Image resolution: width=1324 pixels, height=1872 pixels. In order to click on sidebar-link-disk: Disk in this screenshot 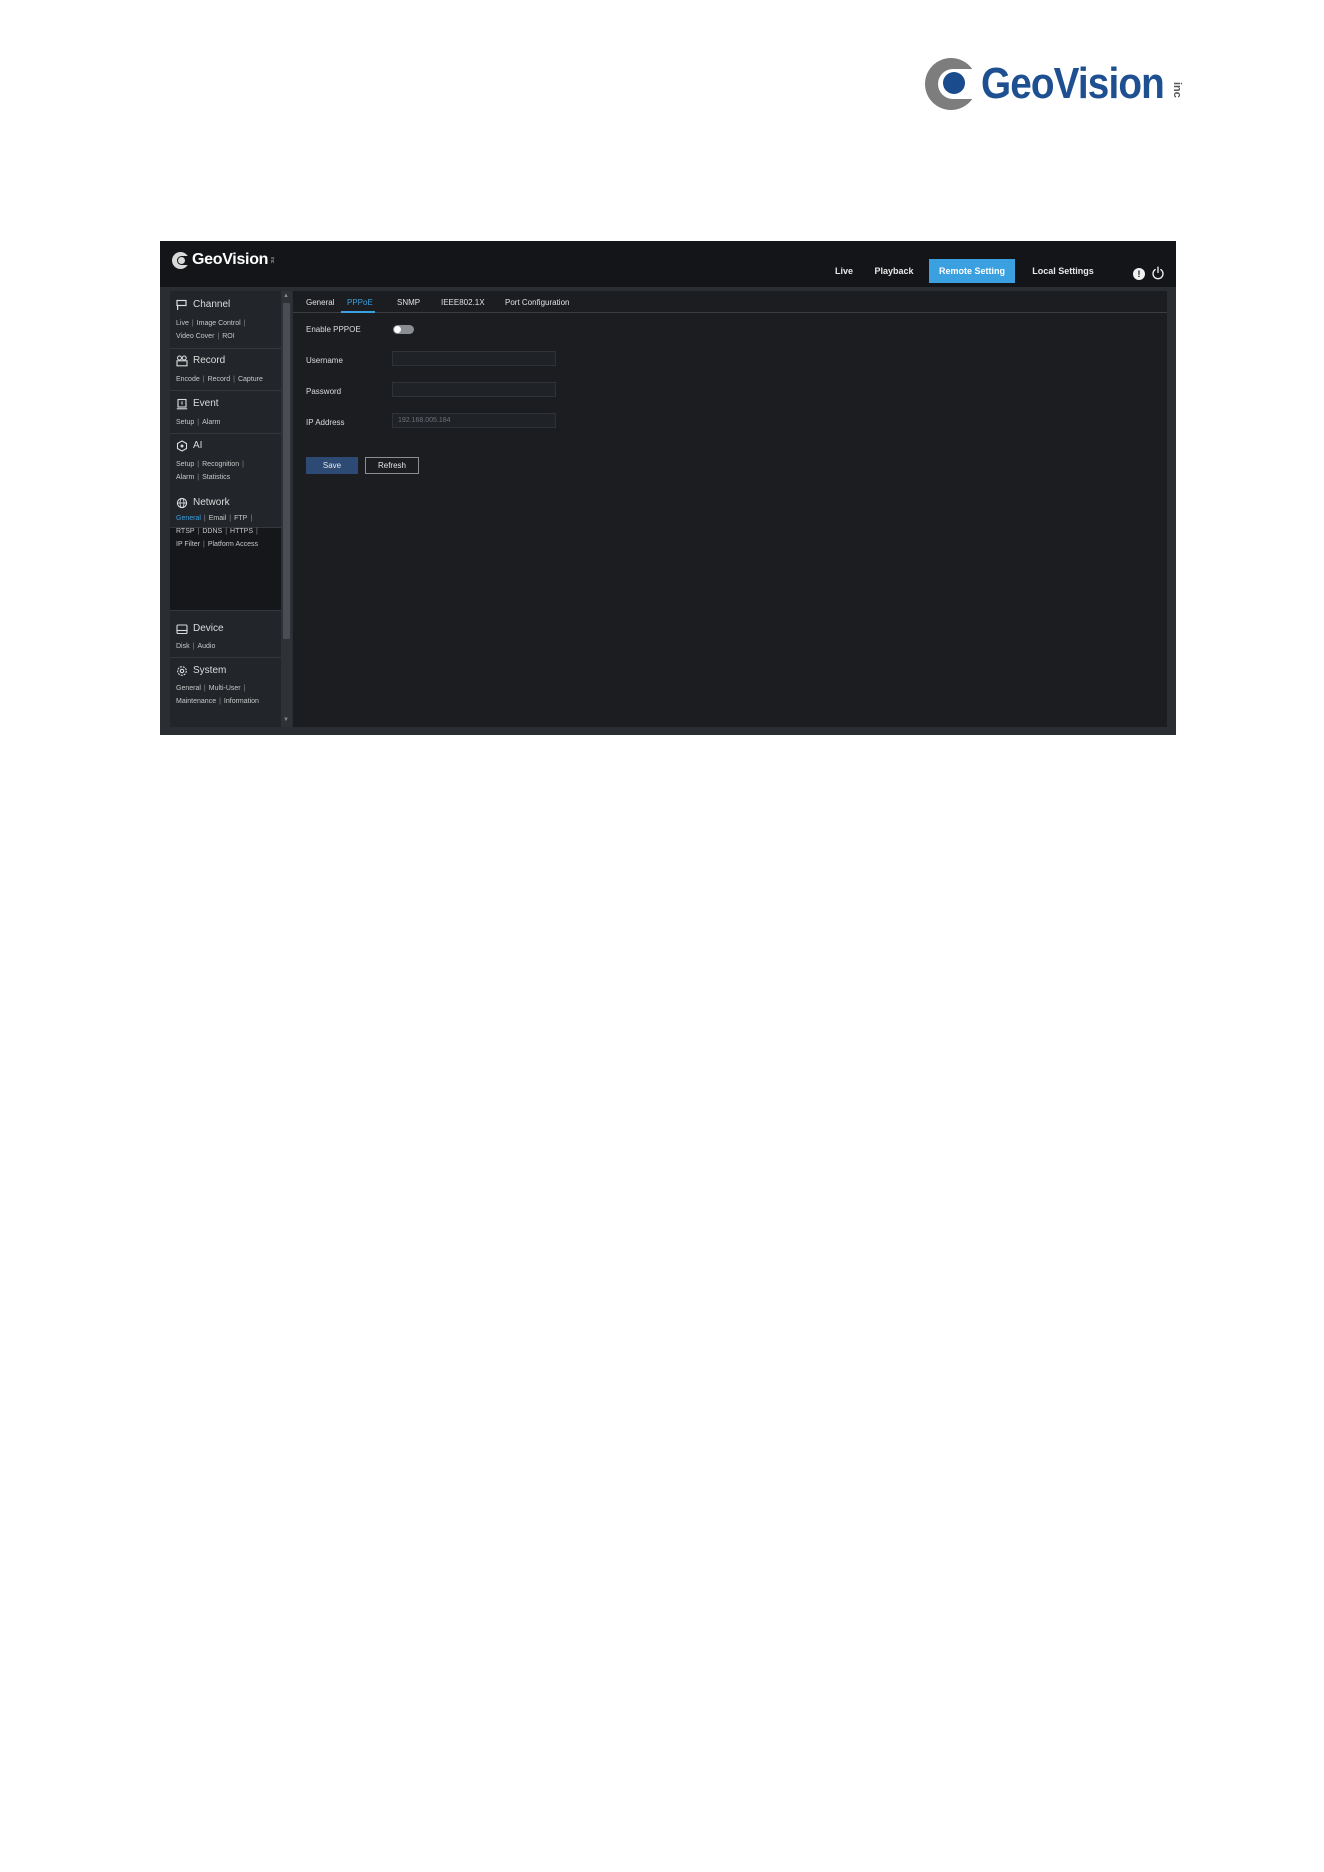, I will do `click(183, 646)`.